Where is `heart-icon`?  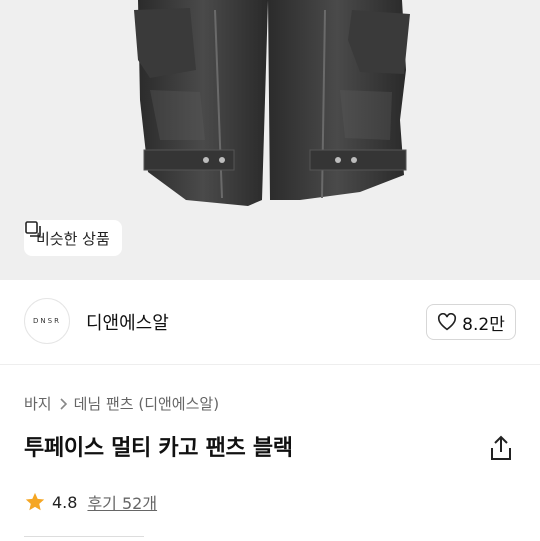
heart-icon is located at coordinates (447, 322).